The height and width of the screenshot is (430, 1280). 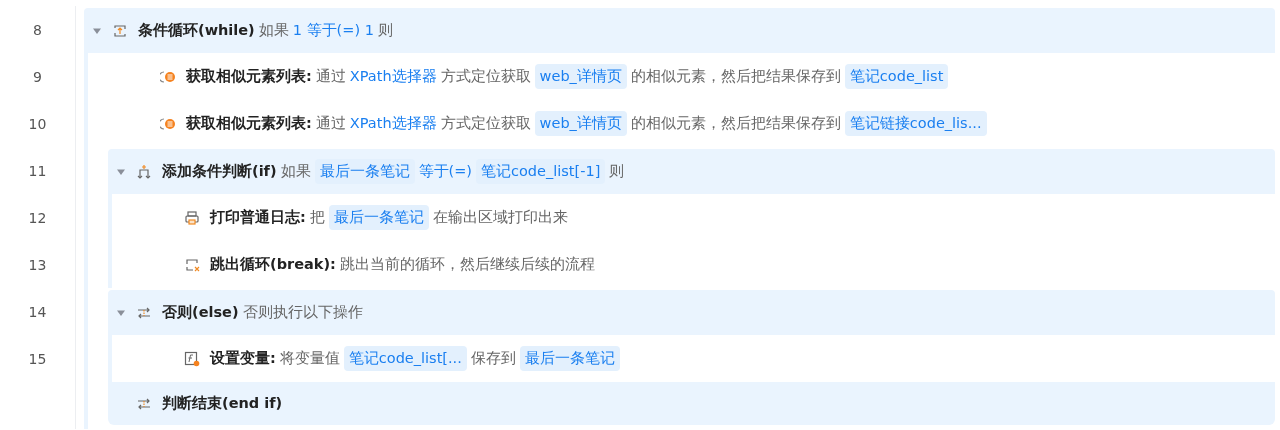 What do you see at coordinates (273, 264) in the screenshot?
I see `step-title: 跳出循环(break):` at bounding box center [273, 264].